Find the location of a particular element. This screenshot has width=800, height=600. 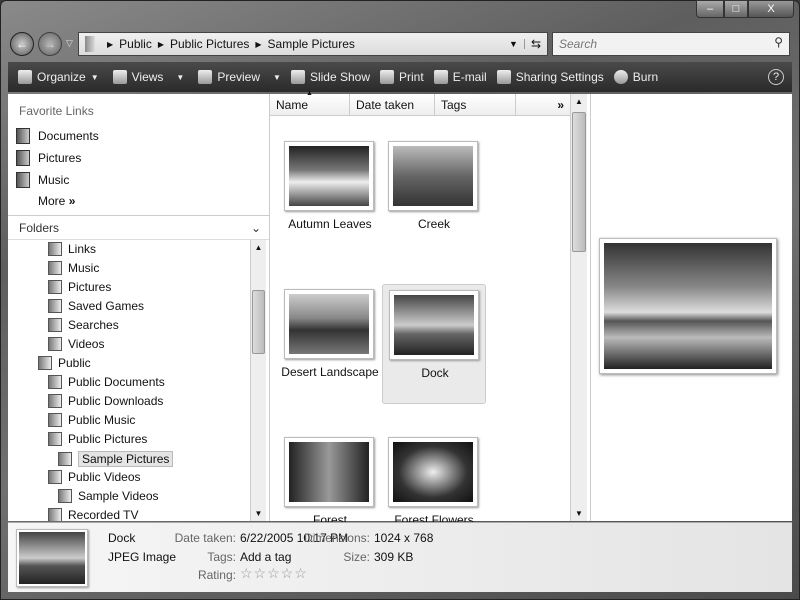

folder-tree-item: Searches is located at coordinates (83, 325).